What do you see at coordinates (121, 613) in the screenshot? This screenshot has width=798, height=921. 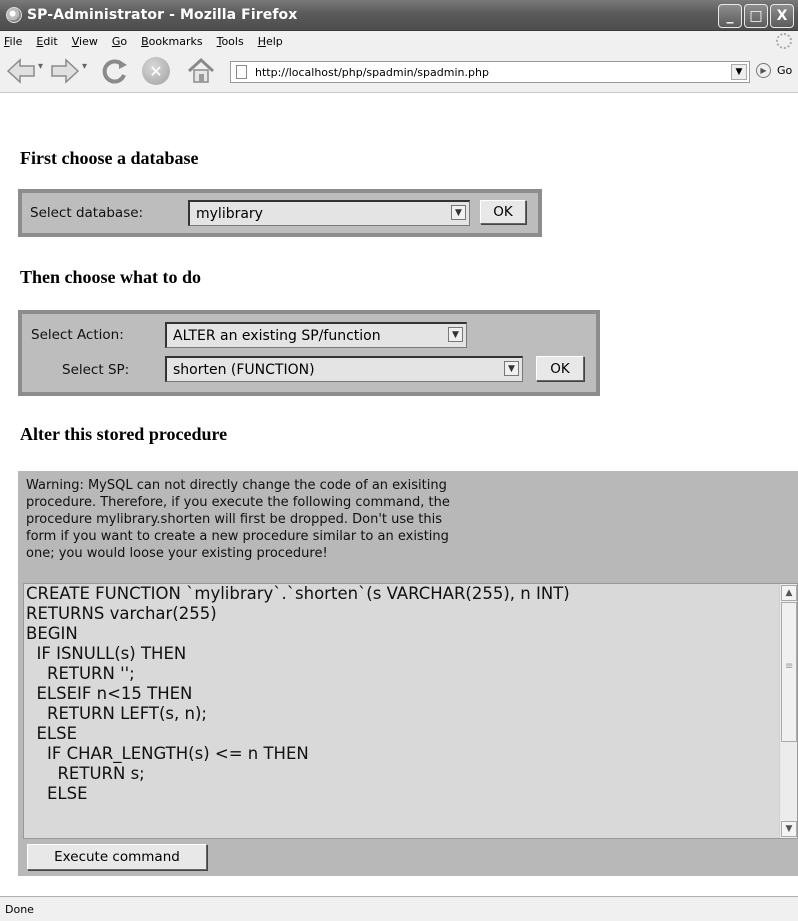 I see `code-line: RETURNS varchar(255)` at bounding box center [121, 613].